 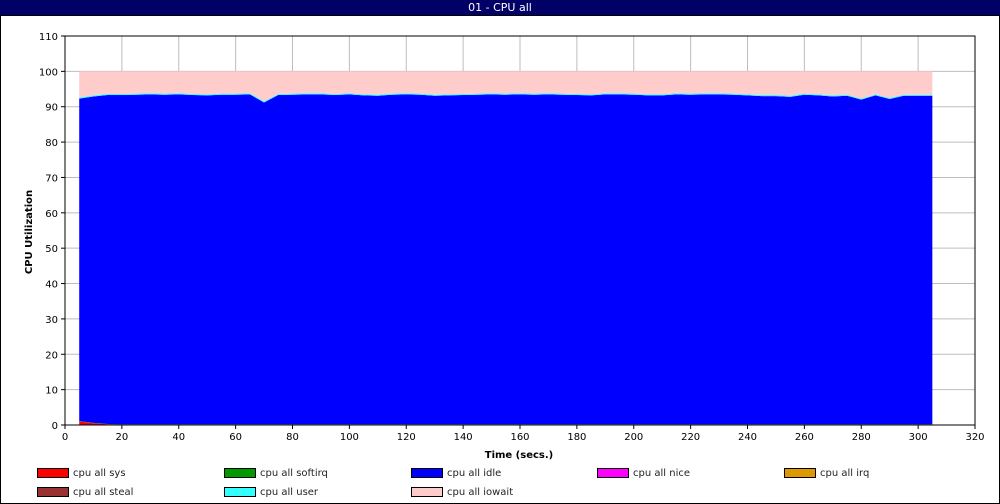 What do you see at coordinates (48, 37) in the screenshot?
I see `y-tick-label: 110` at bounding box center [48, 37].